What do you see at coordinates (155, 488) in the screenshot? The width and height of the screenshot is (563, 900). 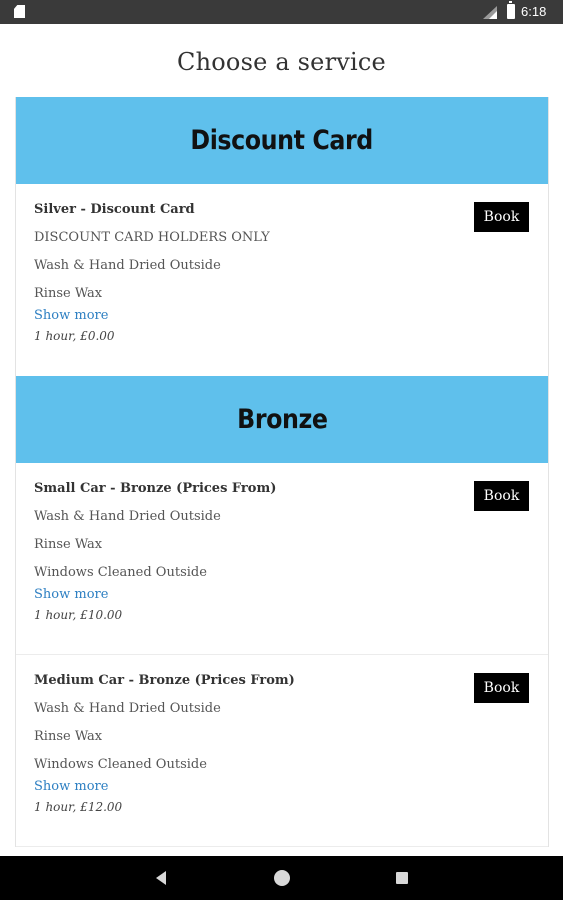 I see `service-name: Small Car - Bronze (Prices From)` at bounding box center [155, 488].